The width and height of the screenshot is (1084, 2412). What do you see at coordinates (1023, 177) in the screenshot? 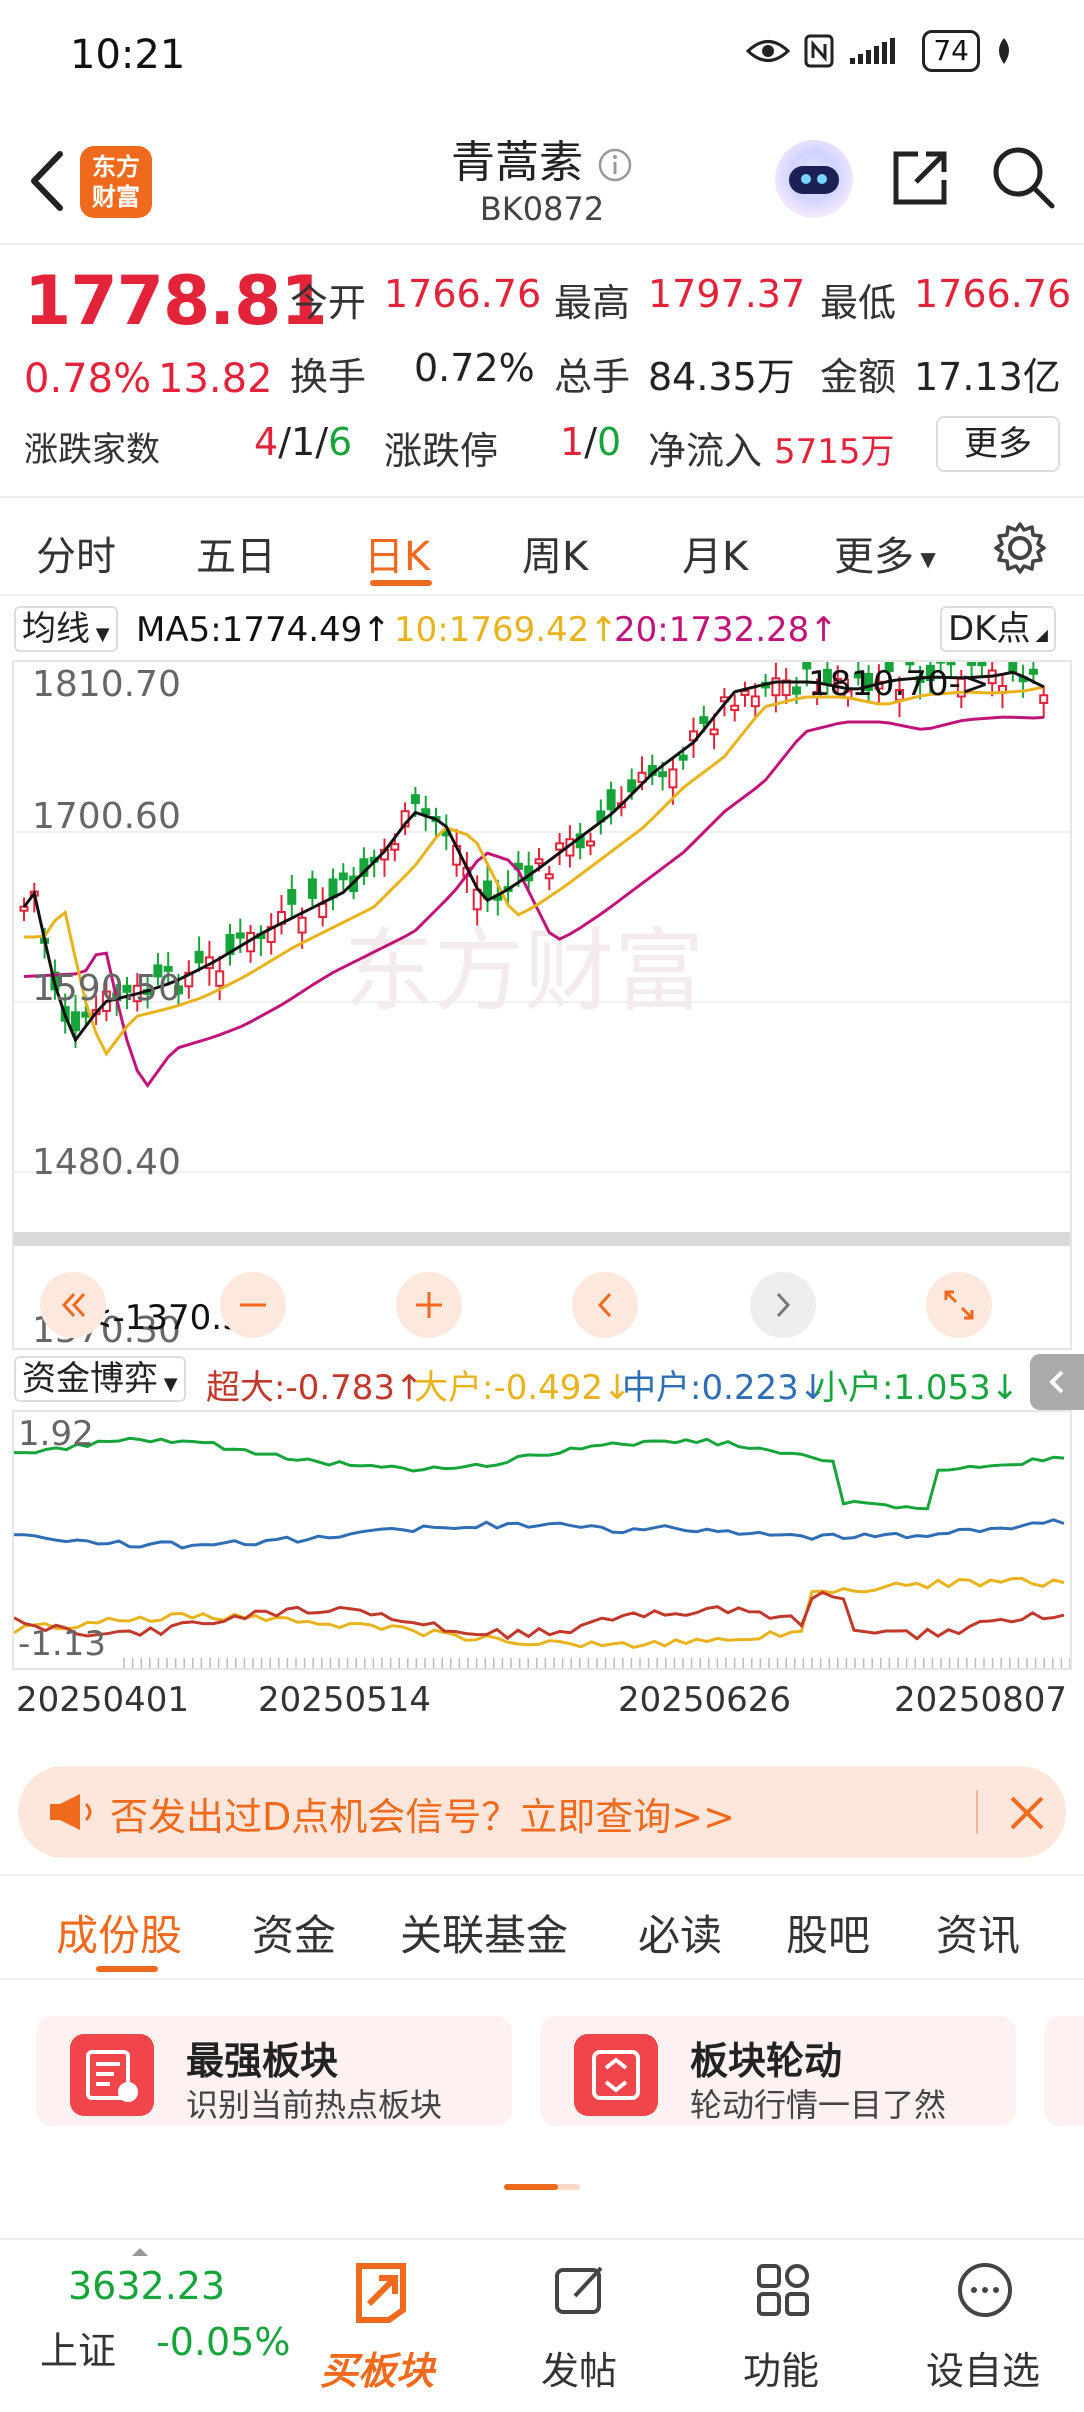
I see `search-icon` at bounding box center [1023, 177].